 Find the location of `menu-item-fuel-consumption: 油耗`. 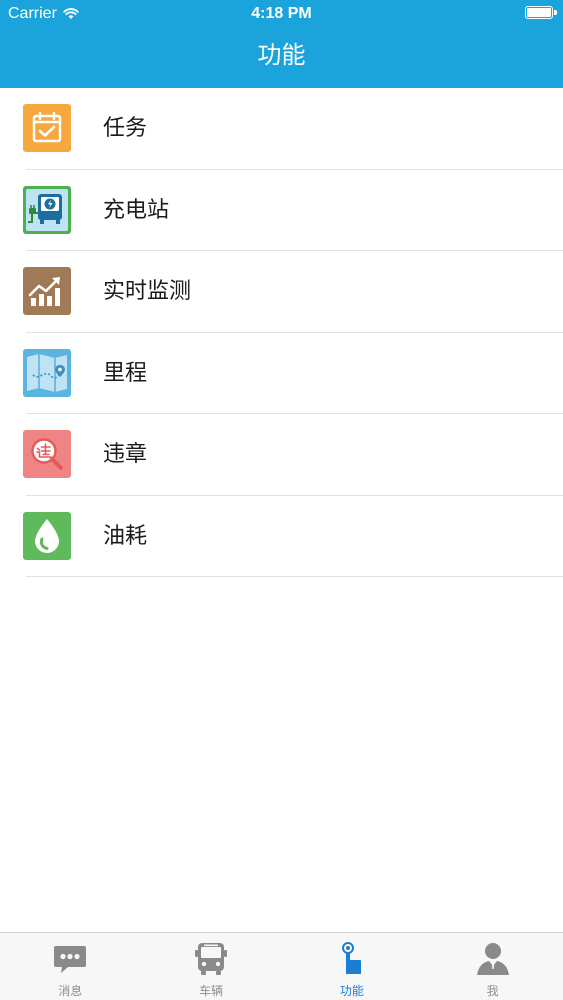

menu-item-fuel-consumption: 油耗 is located at coordinates (281, 537).